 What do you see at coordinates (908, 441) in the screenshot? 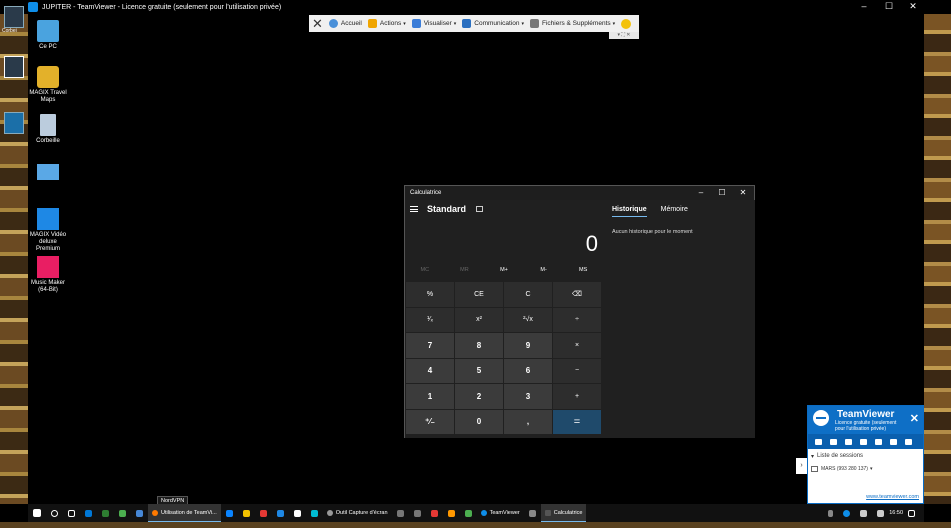
I see `collapse-icon` at bounding box center [908, 441].